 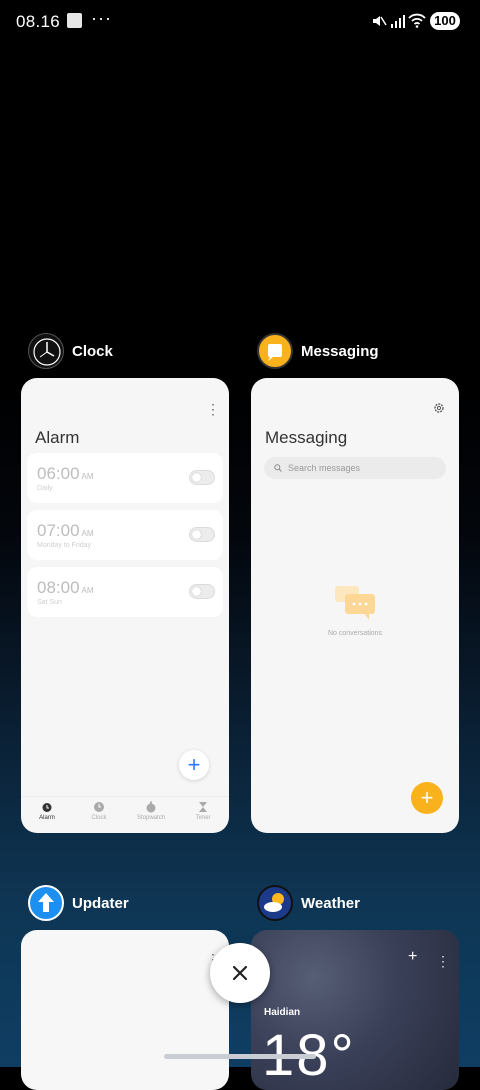 What do you see at coordinates (443, 961) in the screenshot?
I see `weather-more-icon: ⋮` at bounding box center [443, 961].